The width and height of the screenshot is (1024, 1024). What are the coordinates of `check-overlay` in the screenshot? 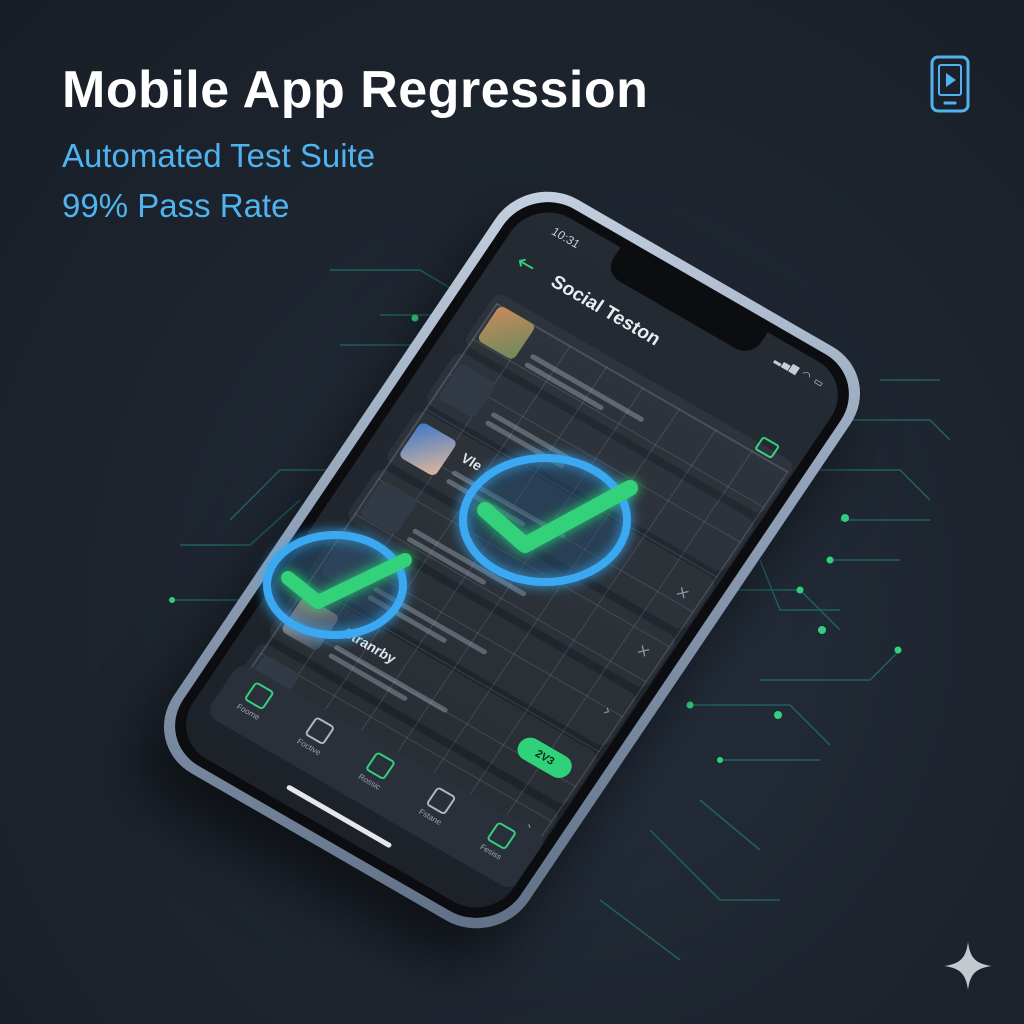 It's located at (450, 546).